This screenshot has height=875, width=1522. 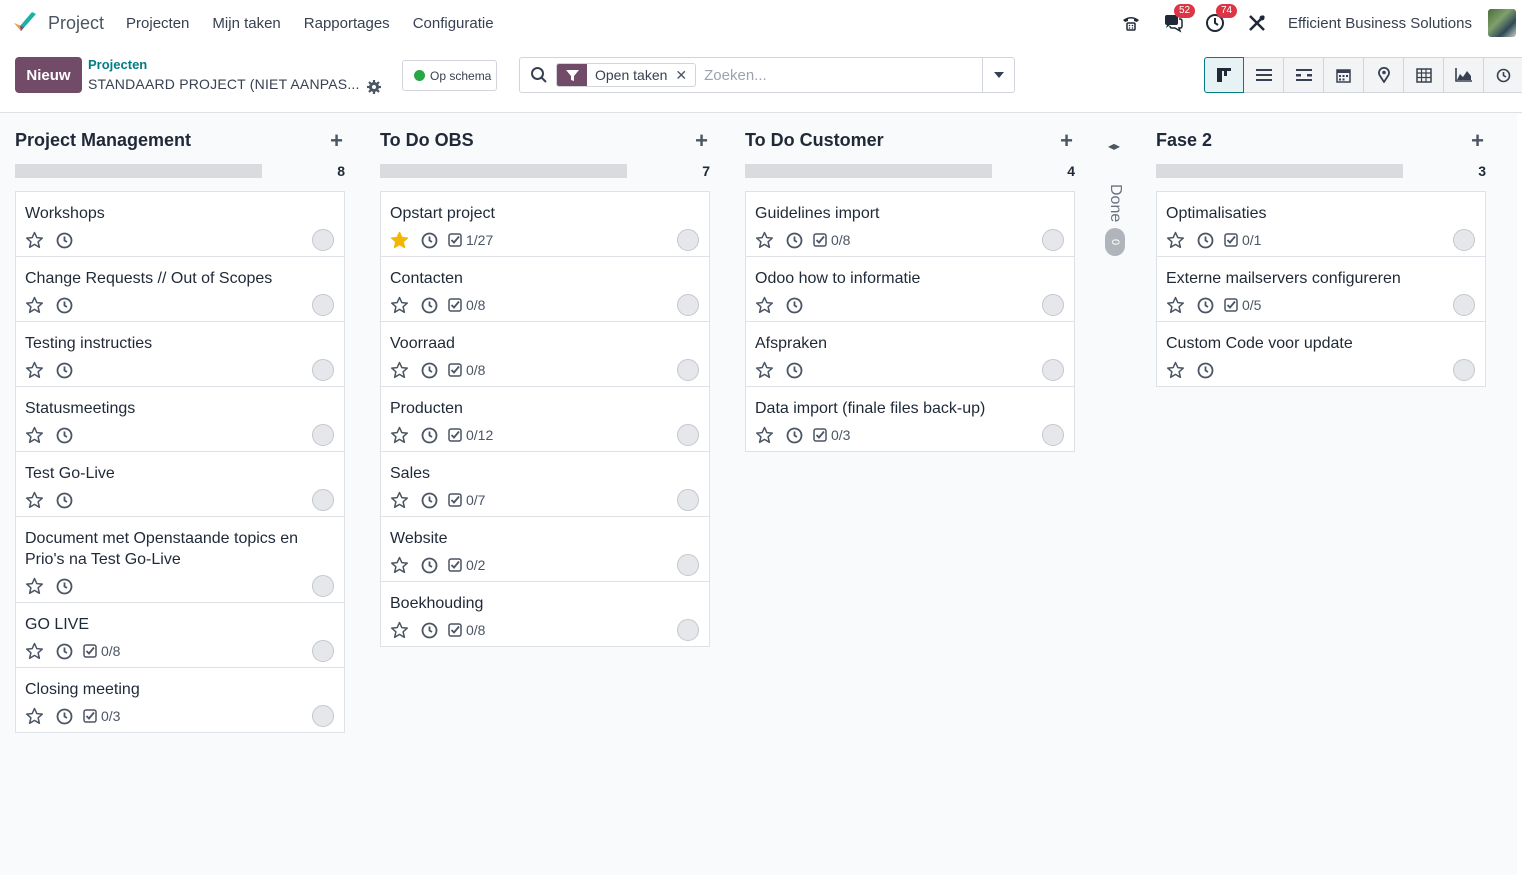 I want to click on task-card: Contacten 0/8, so click(x=545, y=288).